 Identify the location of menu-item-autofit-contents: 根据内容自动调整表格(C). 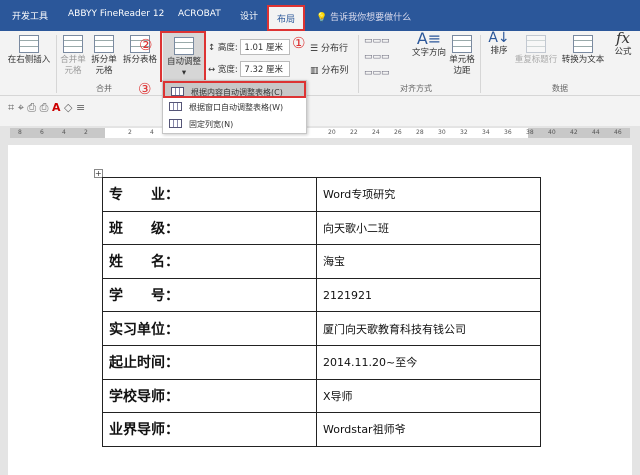
(234, 89).